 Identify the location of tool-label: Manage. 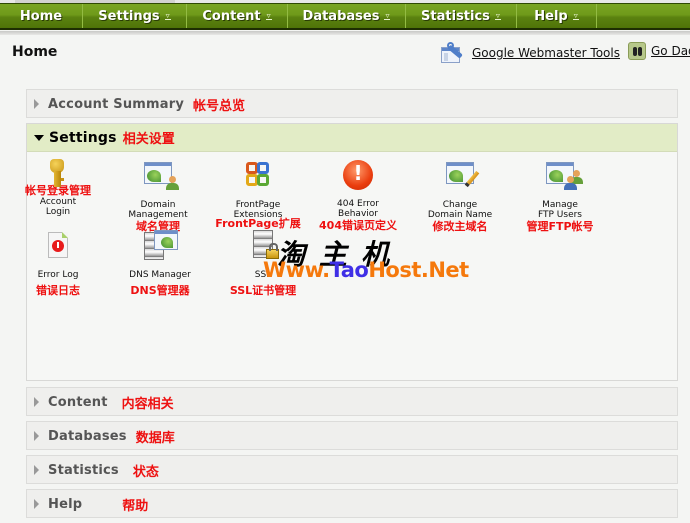
(560, 205).